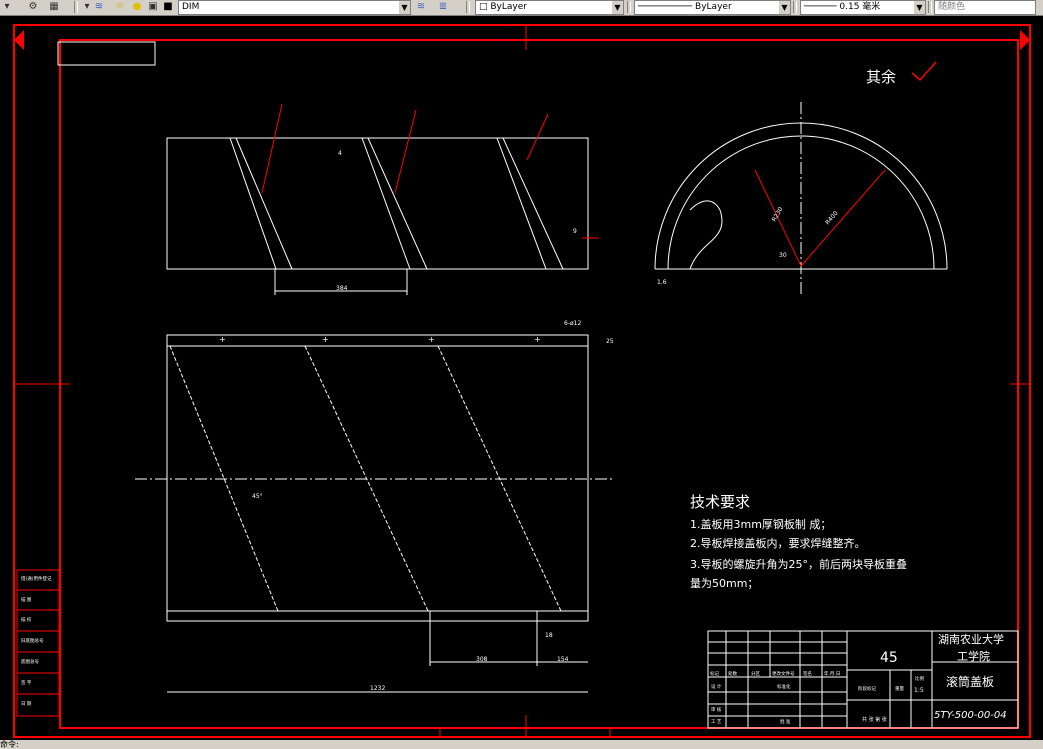 The height and width of the screenshot is (749, 1043). What do you see at coordinates (971, 639) in the screenshot?
I see `school-name: 湖南农业大学` at bounding box center [971, 639].